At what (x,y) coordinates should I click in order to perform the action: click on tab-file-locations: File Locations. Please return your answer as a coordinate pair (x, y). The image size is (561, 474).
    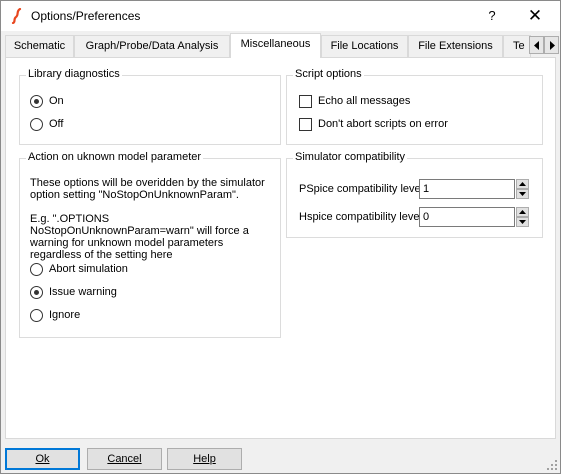
    Looking at the image, I should click on (364, 46).